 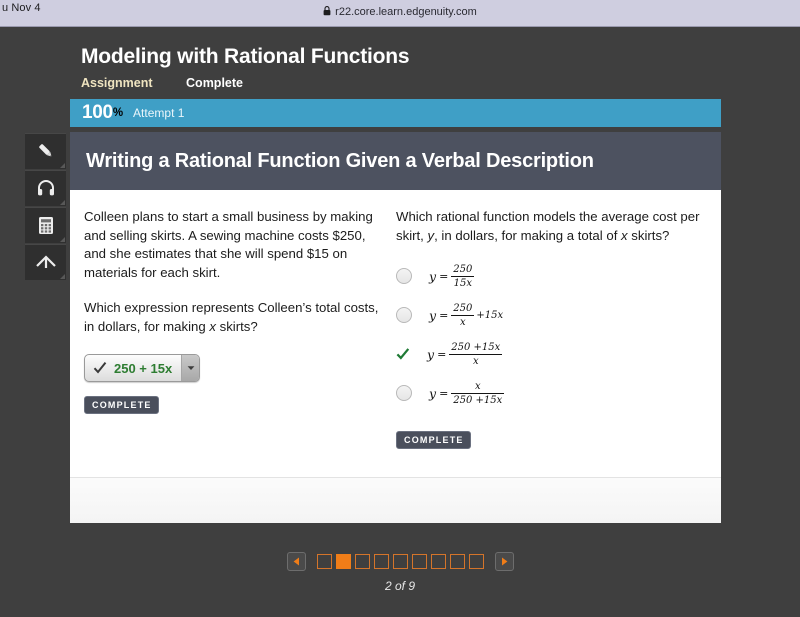 I want to click on headphones-icon, so click(x=45, y=188).